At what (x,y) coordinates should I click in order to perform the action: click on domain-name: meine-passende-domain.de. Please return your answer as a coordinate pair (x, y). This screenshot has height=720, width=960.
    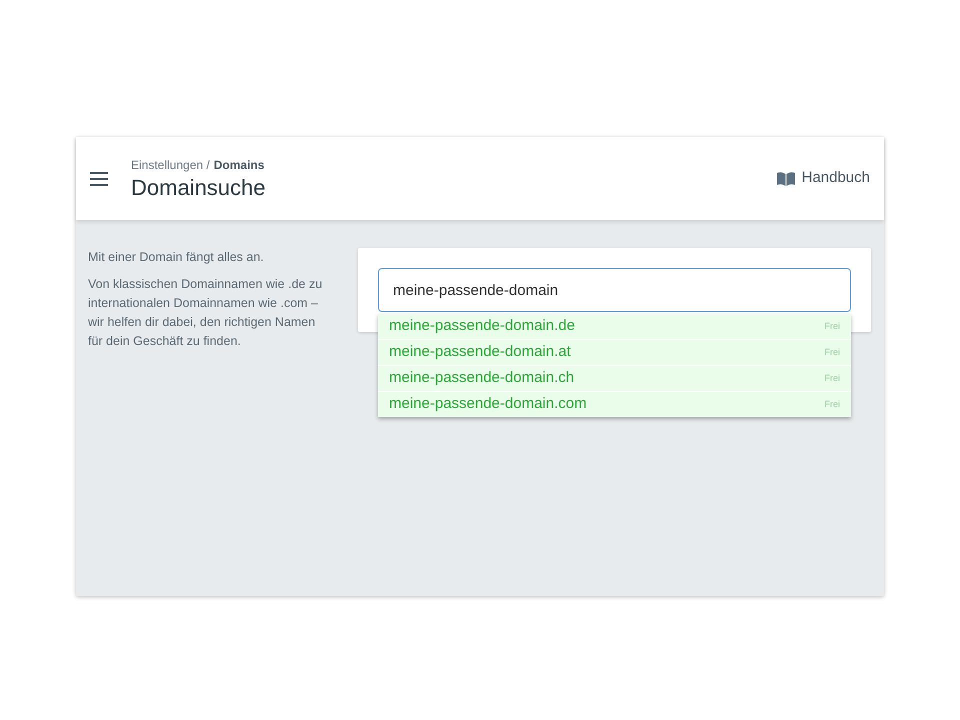
    Looking at the image, I should click on (482, 326).